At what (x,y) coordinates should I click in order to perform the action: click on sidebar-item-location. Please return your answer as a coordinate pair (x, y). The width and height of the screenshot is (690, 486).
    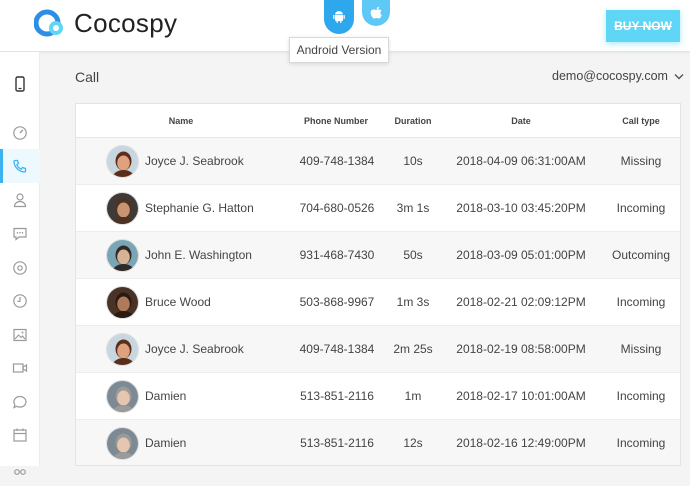
    Looking at the image, I should click on (20, 268).